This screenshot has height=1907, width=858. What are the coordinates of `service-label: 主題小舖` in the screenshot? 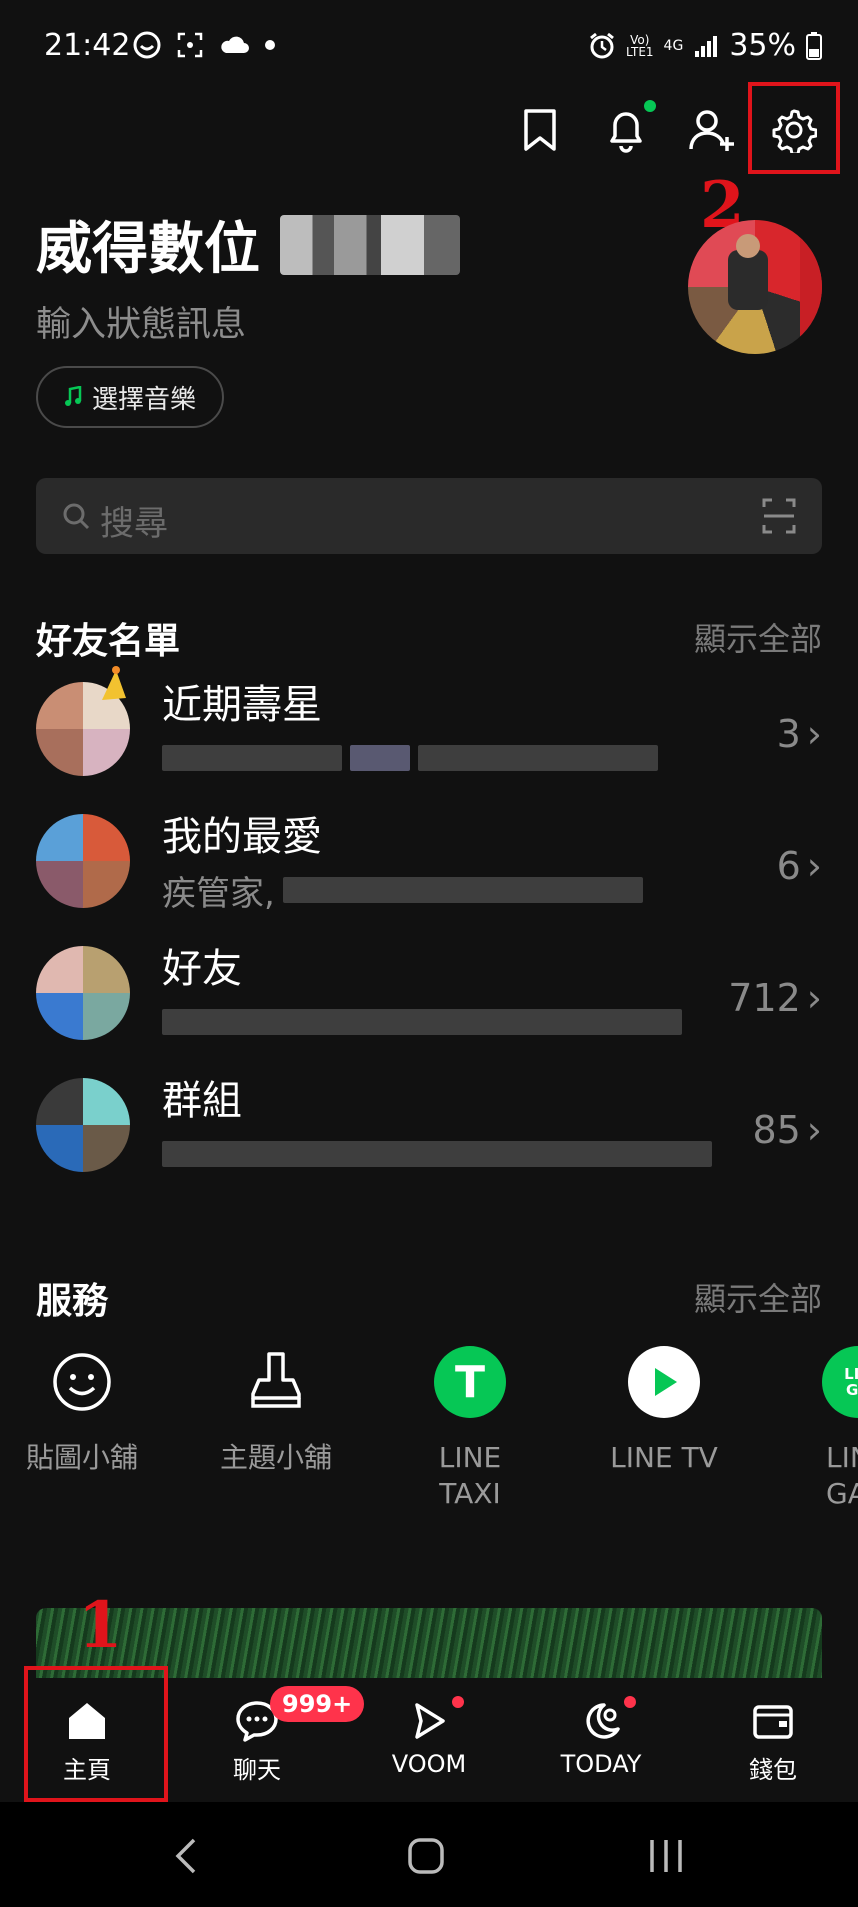 It's located at (275, 1457).